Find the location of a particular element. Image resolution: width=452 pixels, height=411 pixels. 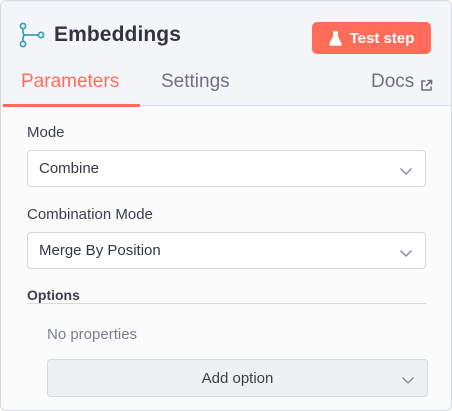

tab-settings: Settings is located at coordinates (195, 82).